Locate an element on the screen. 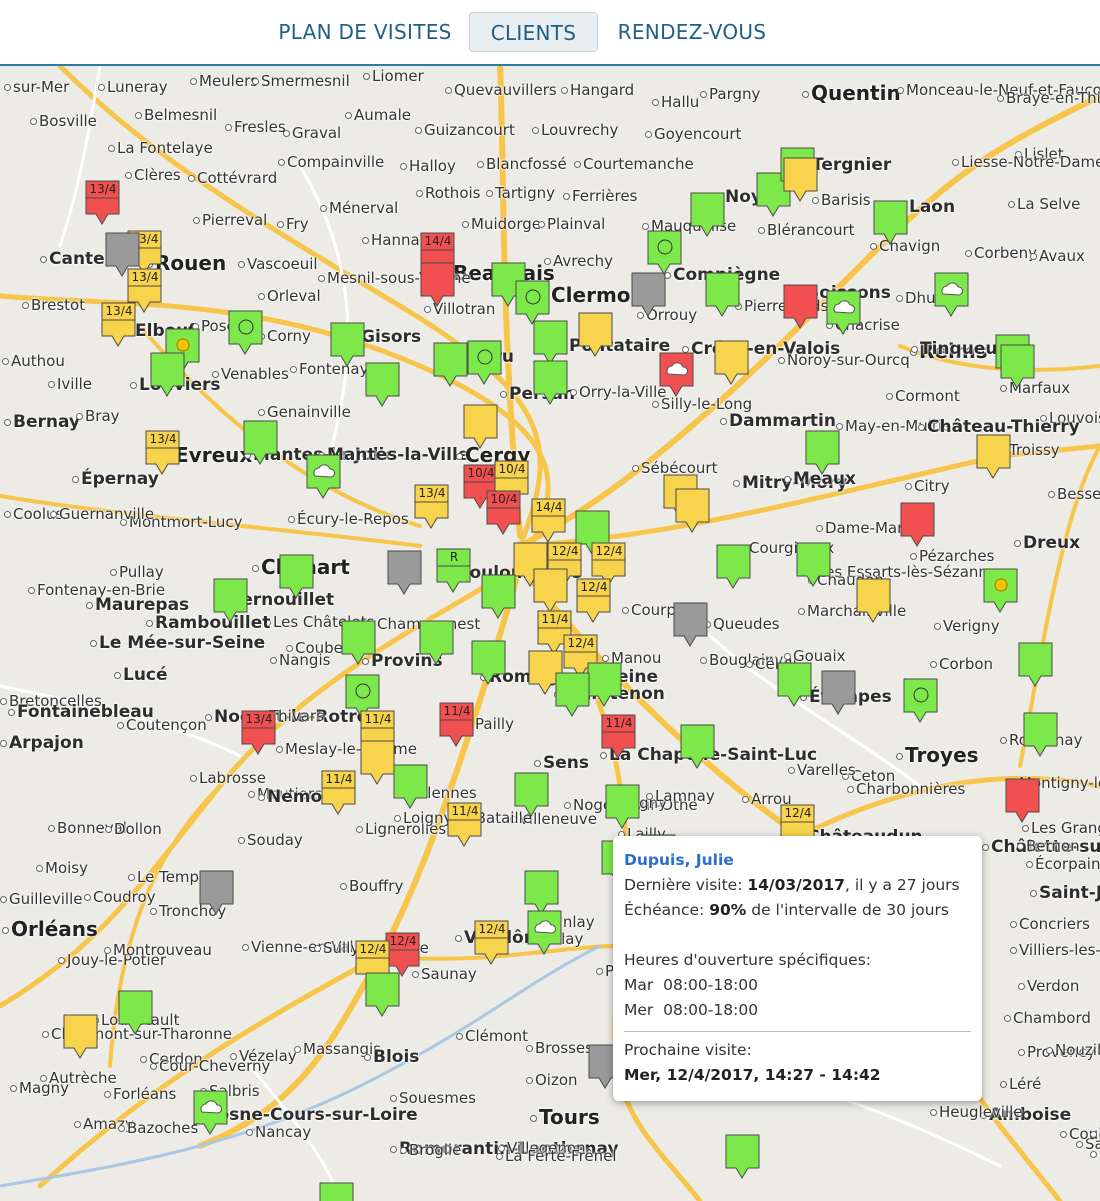 This screenshot has width=1100, height=1201. place-label: Liomer is located at coordinates (393, 76).